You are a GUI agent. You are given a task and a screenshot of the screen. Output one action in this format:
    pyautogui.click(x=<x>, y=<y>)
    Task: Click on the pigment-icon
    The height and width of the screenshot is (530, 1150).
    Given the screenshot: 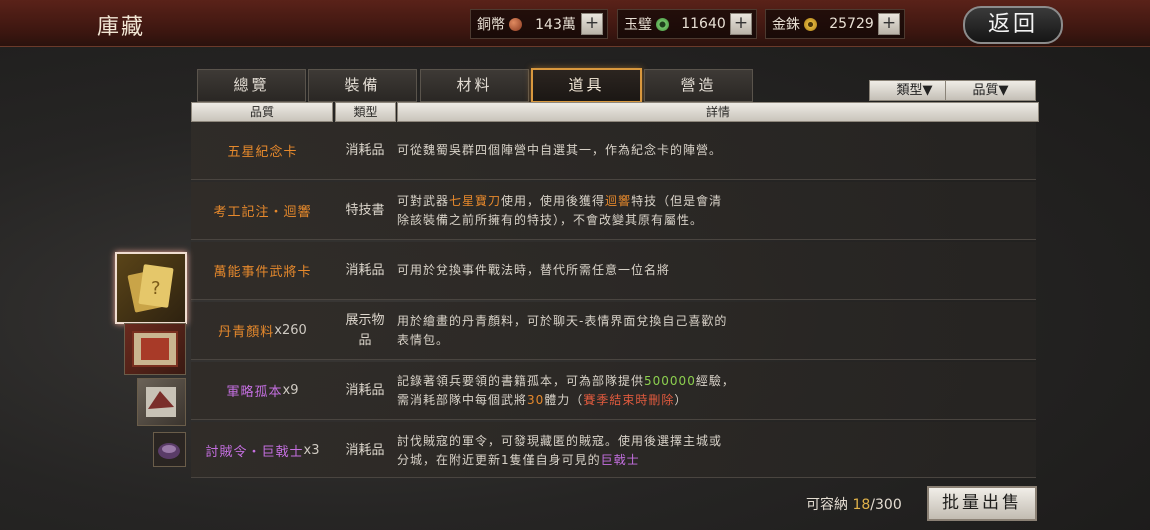 What is the action you would take?
    pyautogui.click(x=155, y=349)
    